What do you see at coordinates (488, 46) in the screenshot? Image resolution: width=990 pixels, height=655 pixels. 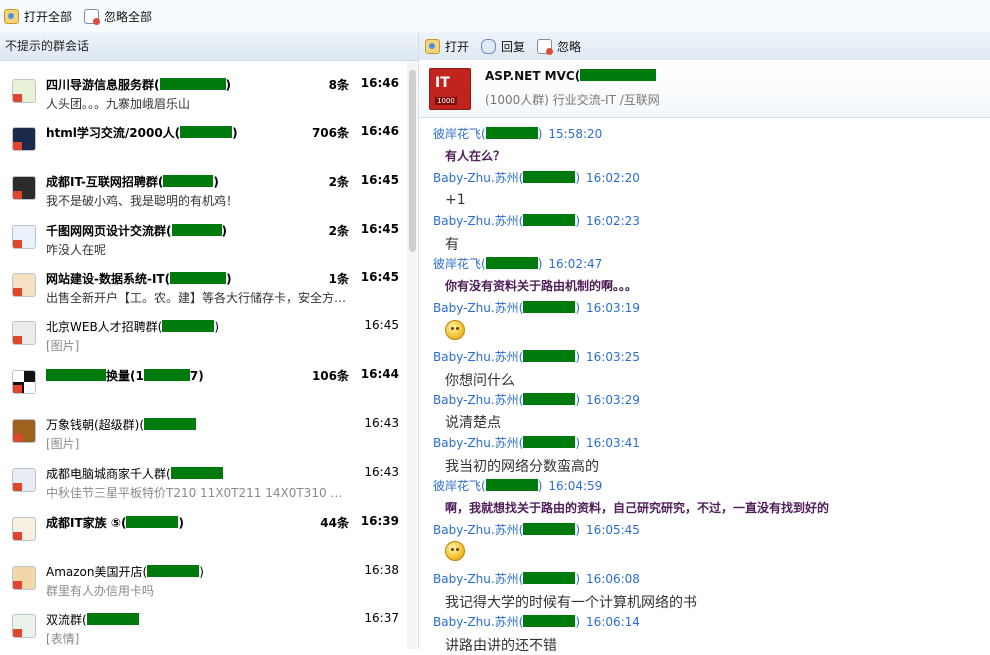 I see `reply-icon` at bounding box center [488, 46].